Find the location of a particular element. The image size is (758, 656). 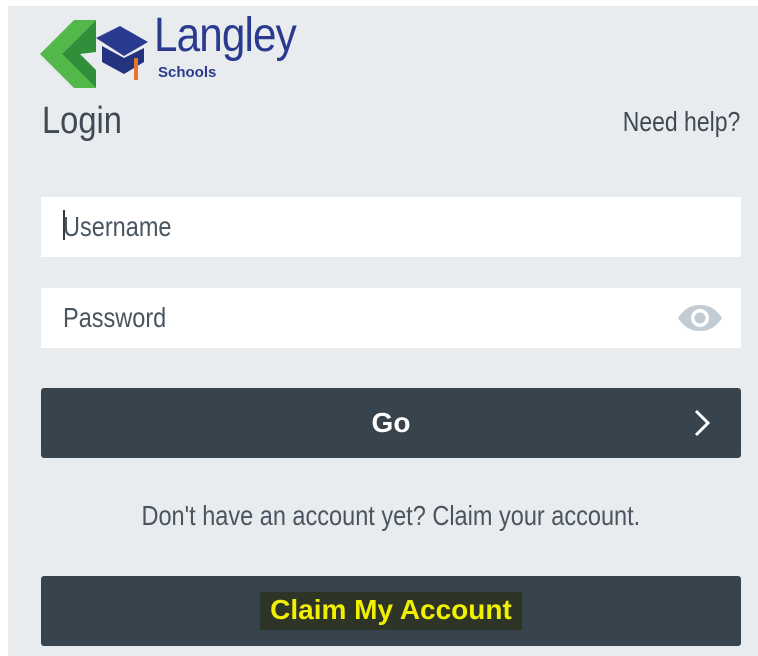

chevron-right-icon is located at coordinates (702, 423).